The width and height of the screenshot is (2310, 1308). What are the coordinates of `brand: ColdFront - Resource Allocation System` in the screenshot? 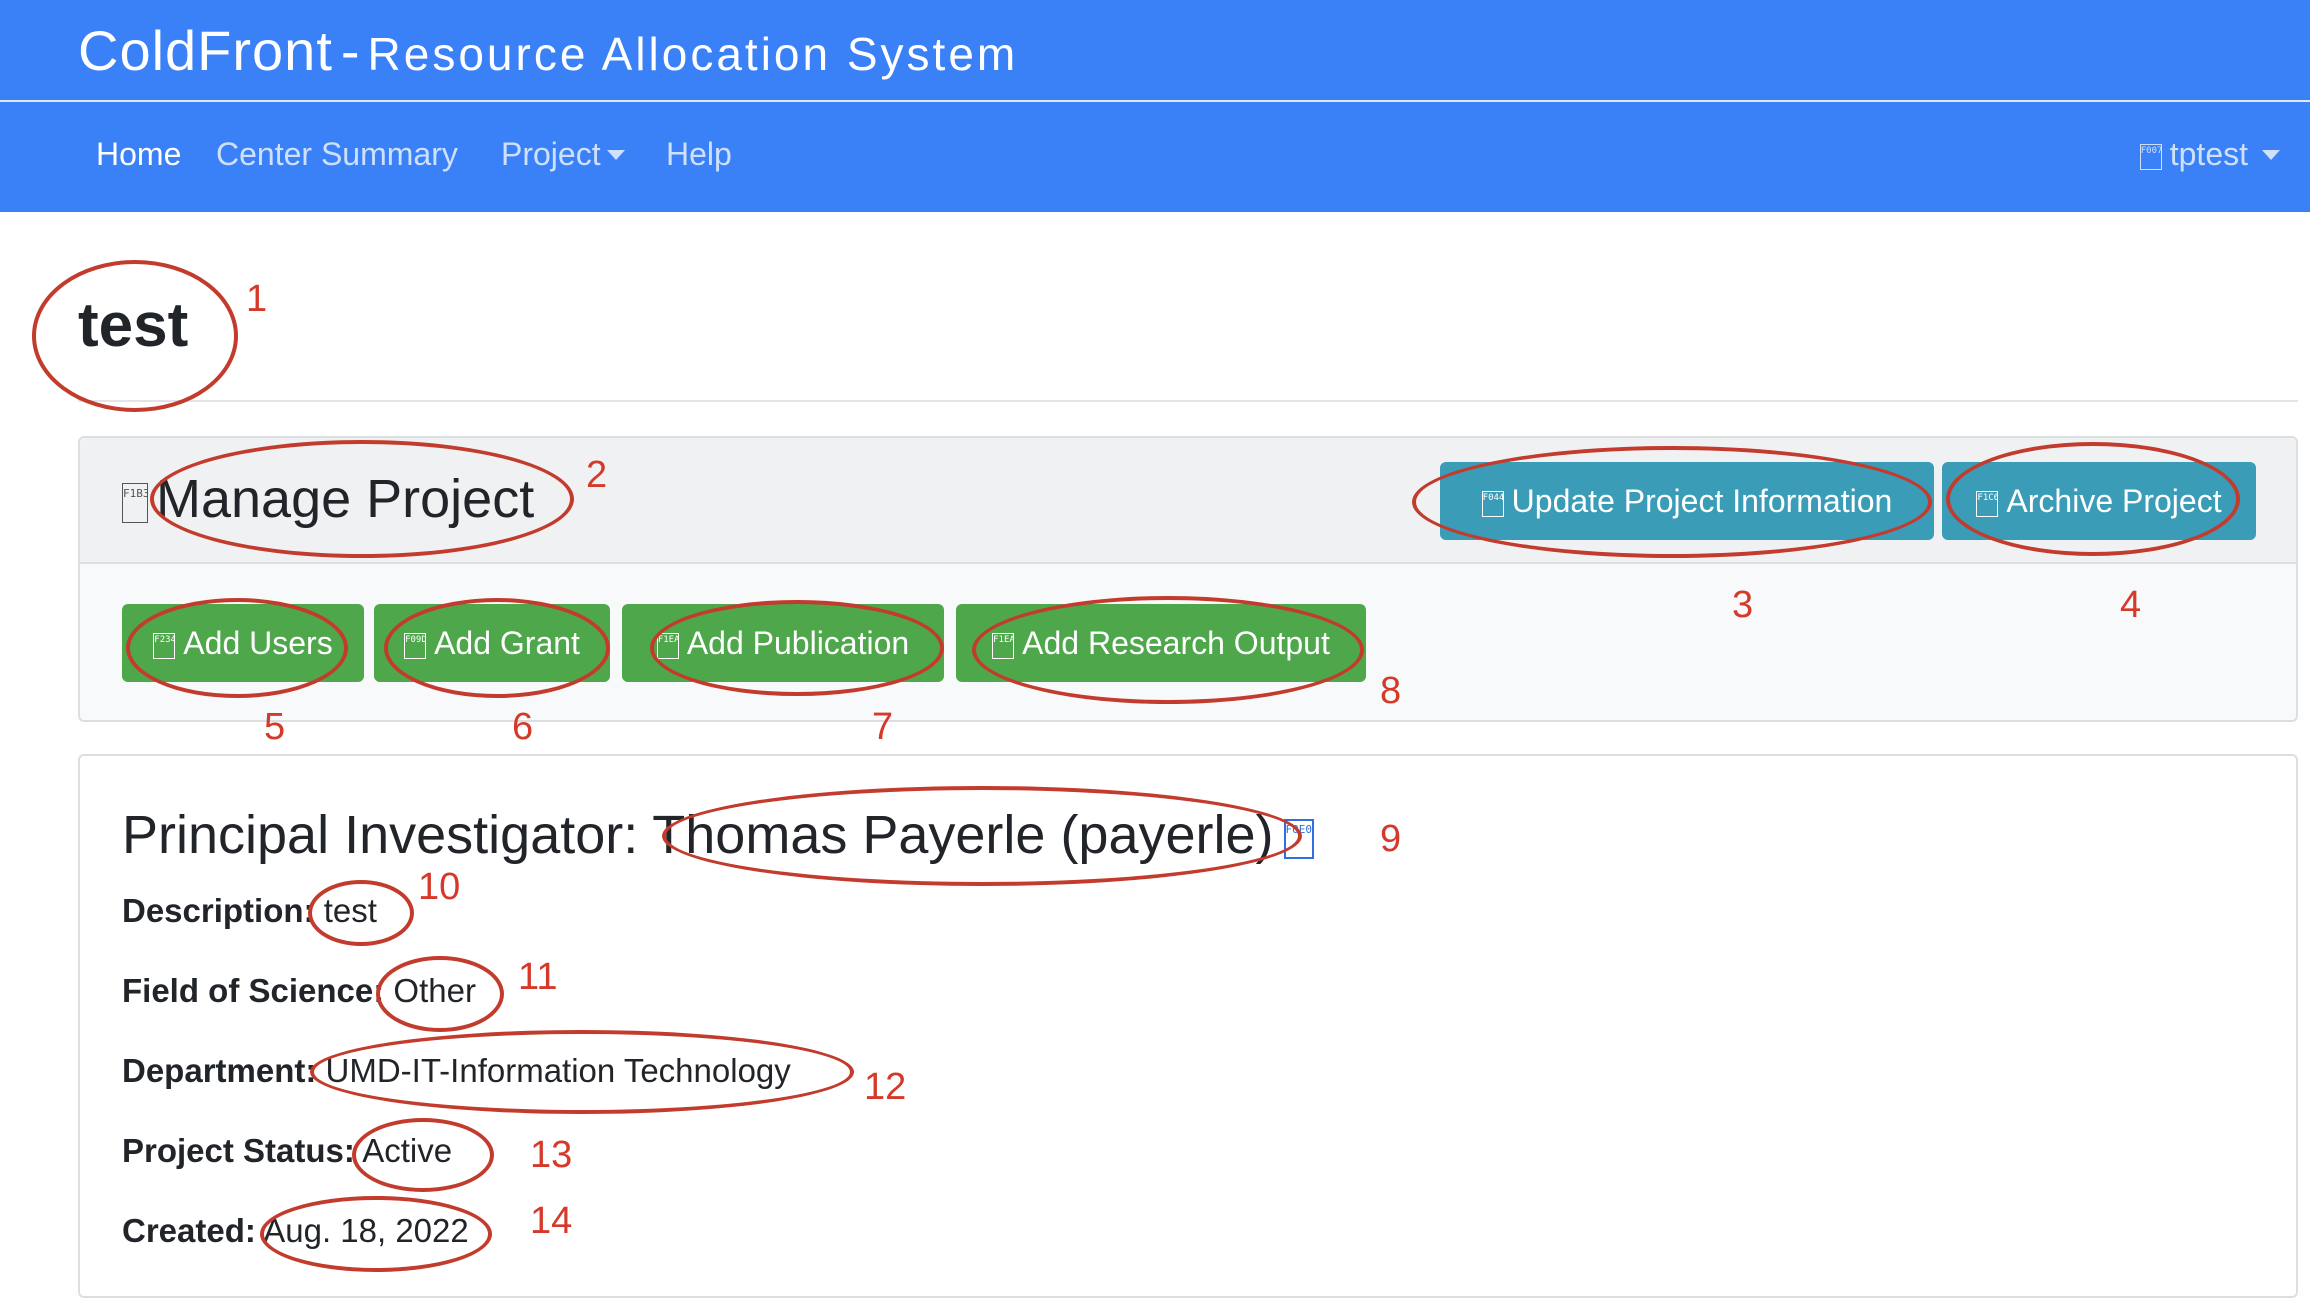 It's located at (548, 50).